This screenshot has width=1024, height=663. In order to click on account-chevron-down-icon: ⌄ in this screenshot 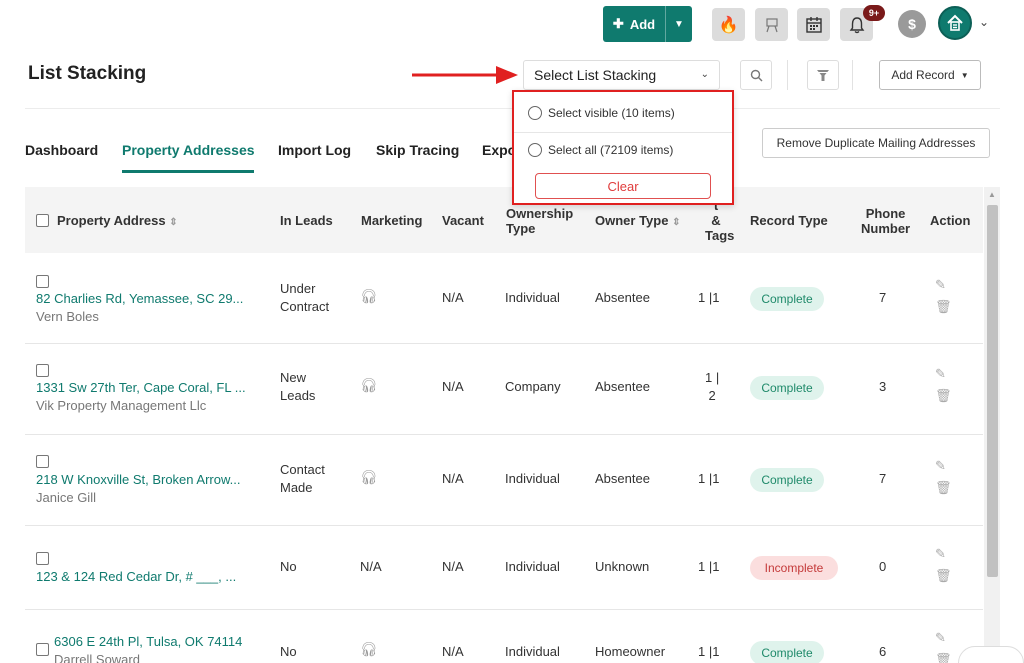, I will do `click(984, 22)`.